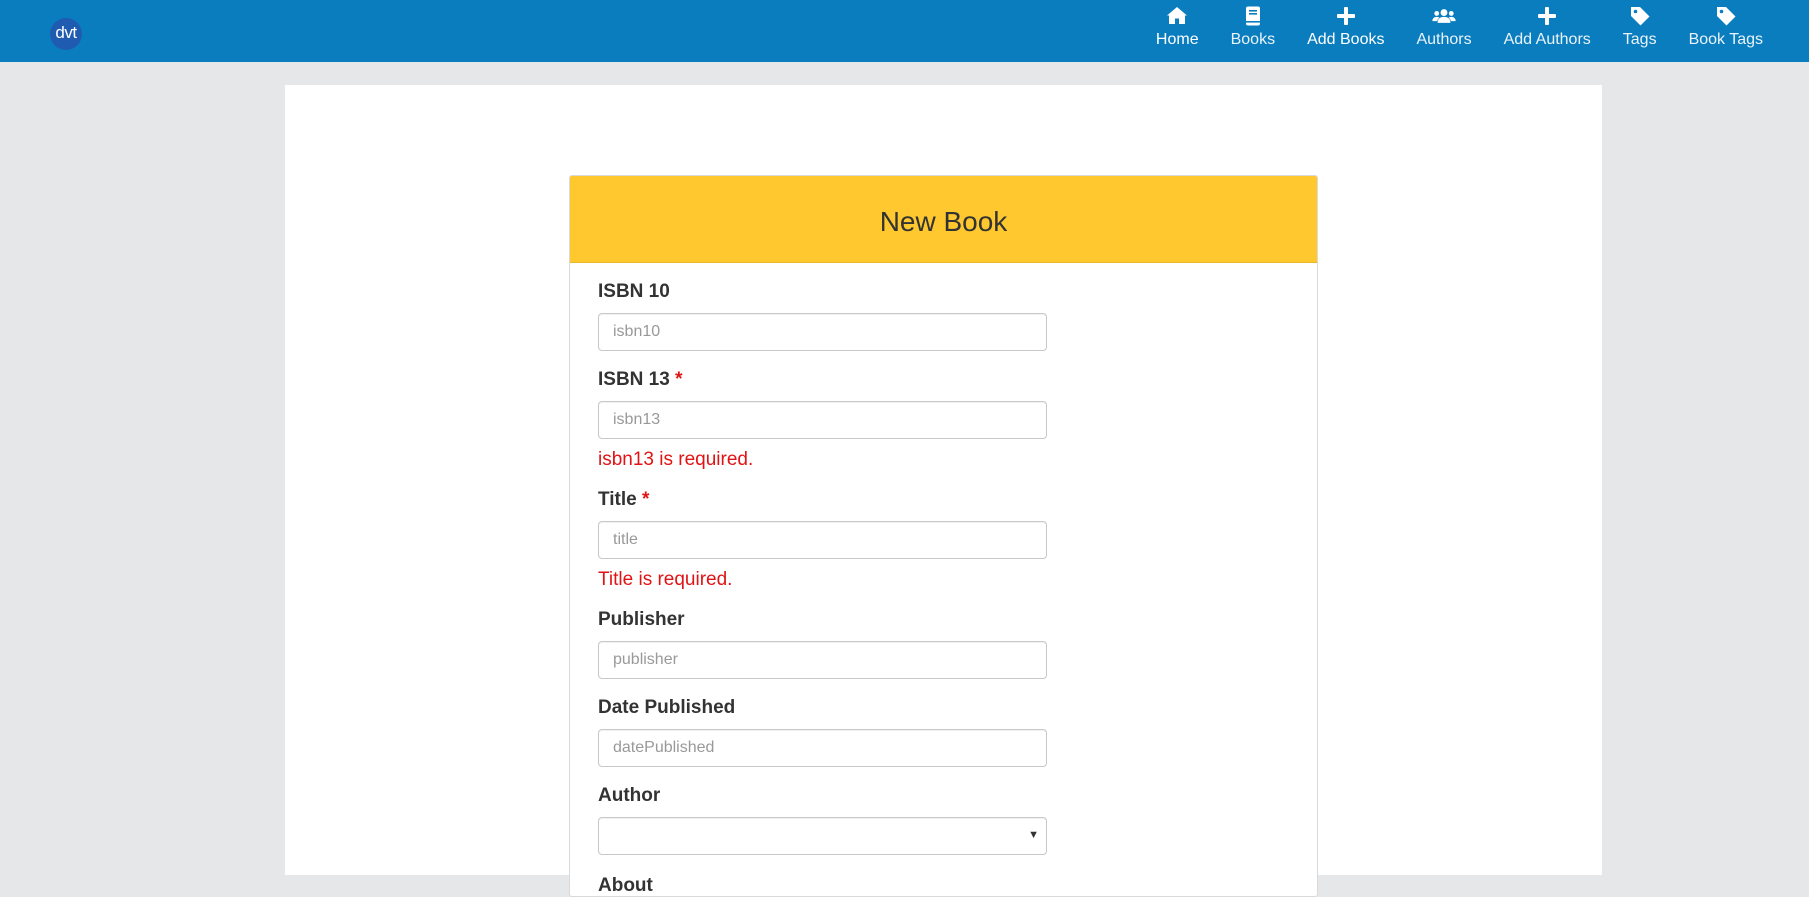 The width and height of the screenshot is (1809, 897). Describe the element at coordinates (822, 660) in the screenshot. I see `publisher-input` at that location.